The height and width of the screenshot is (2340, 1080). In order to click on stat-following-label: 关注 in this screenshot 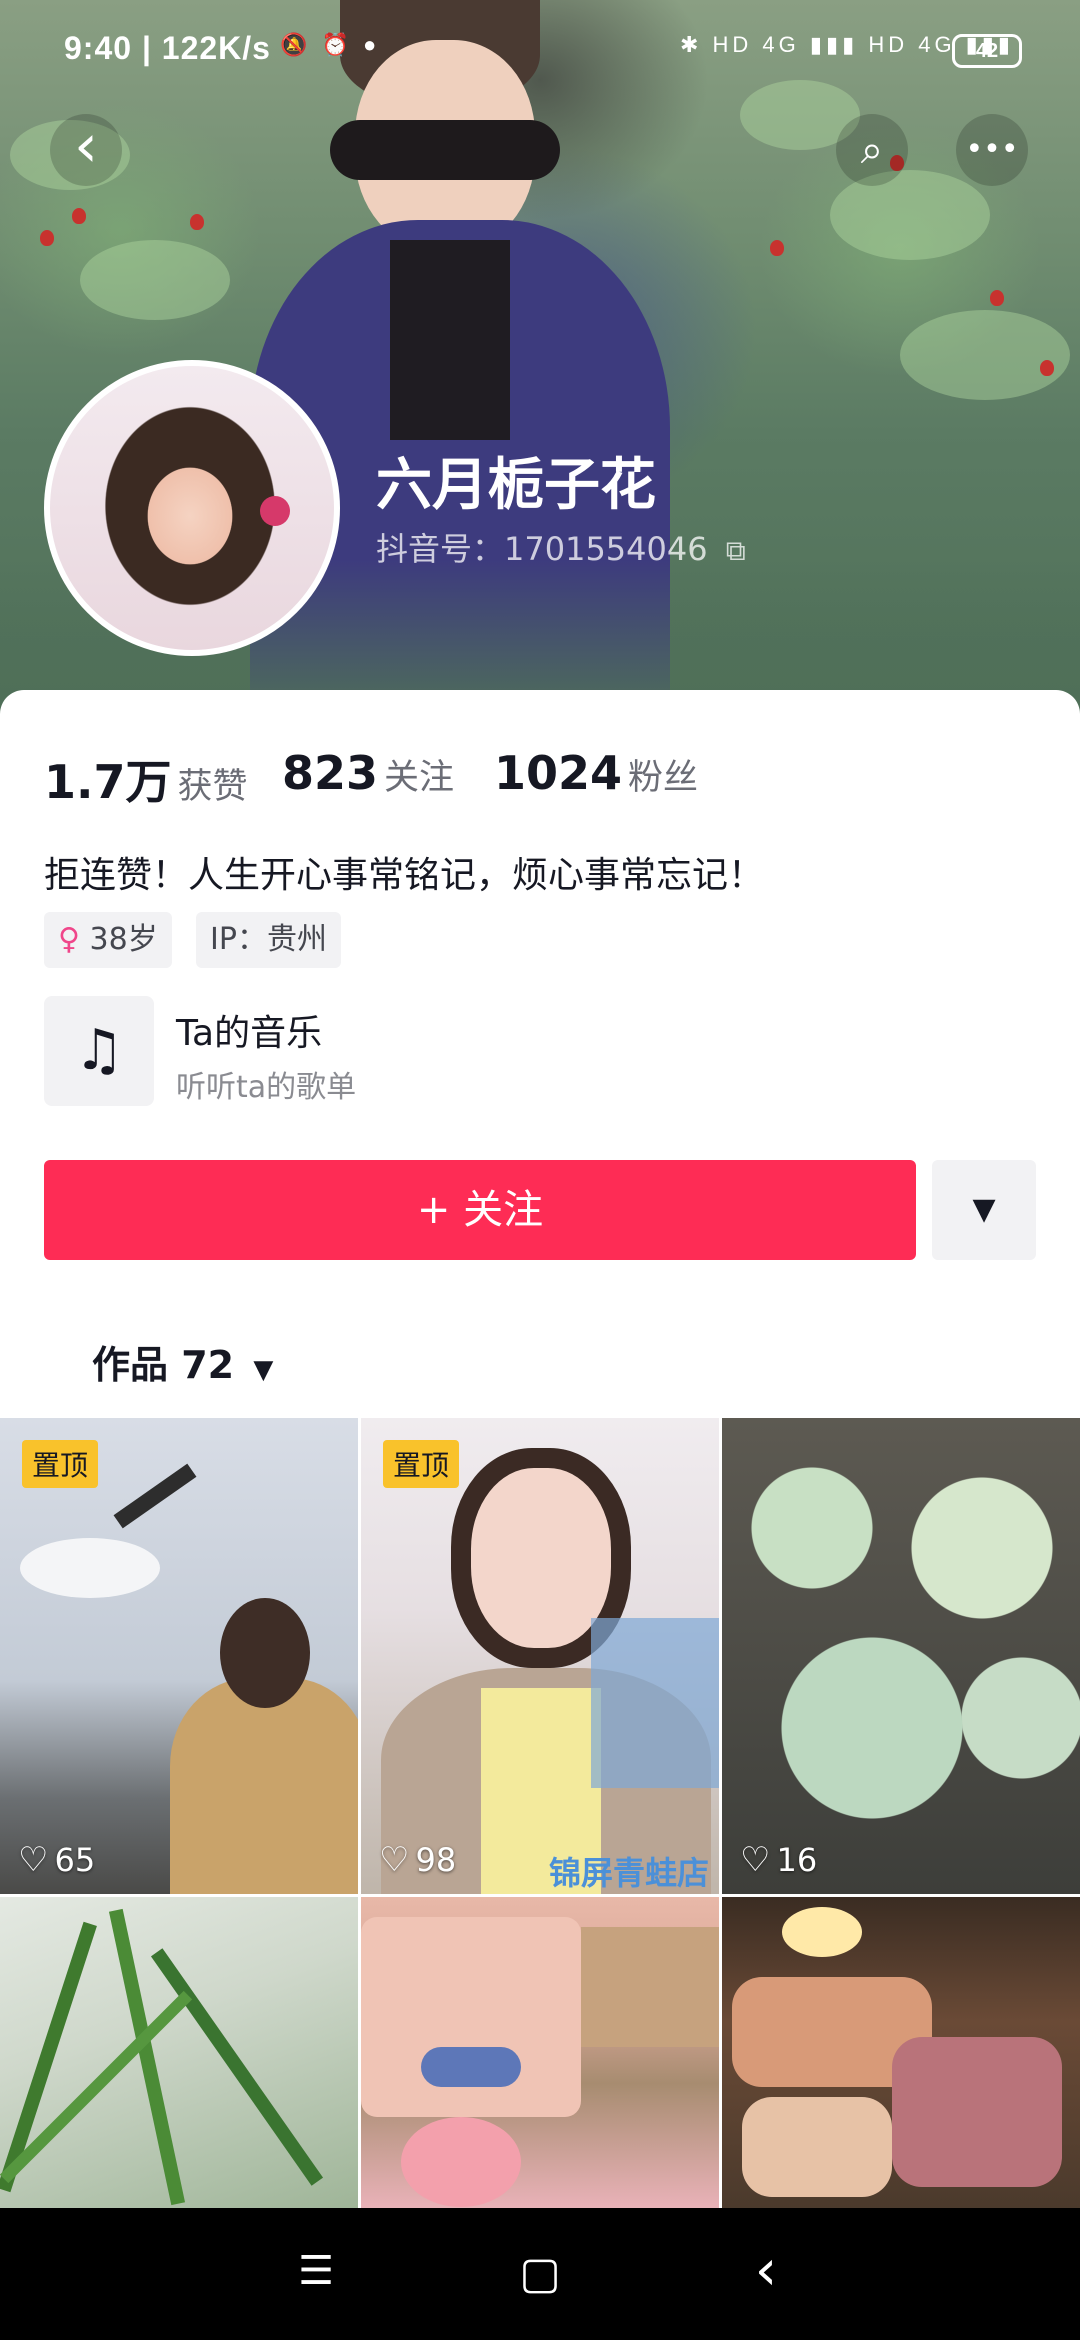, I will do `click(419, 778)`.